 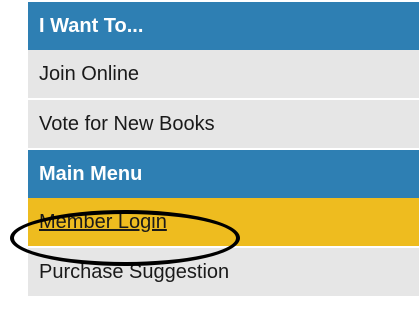 I want to click on menu-item-join-online: Join Online, so click(x=223, y=75).